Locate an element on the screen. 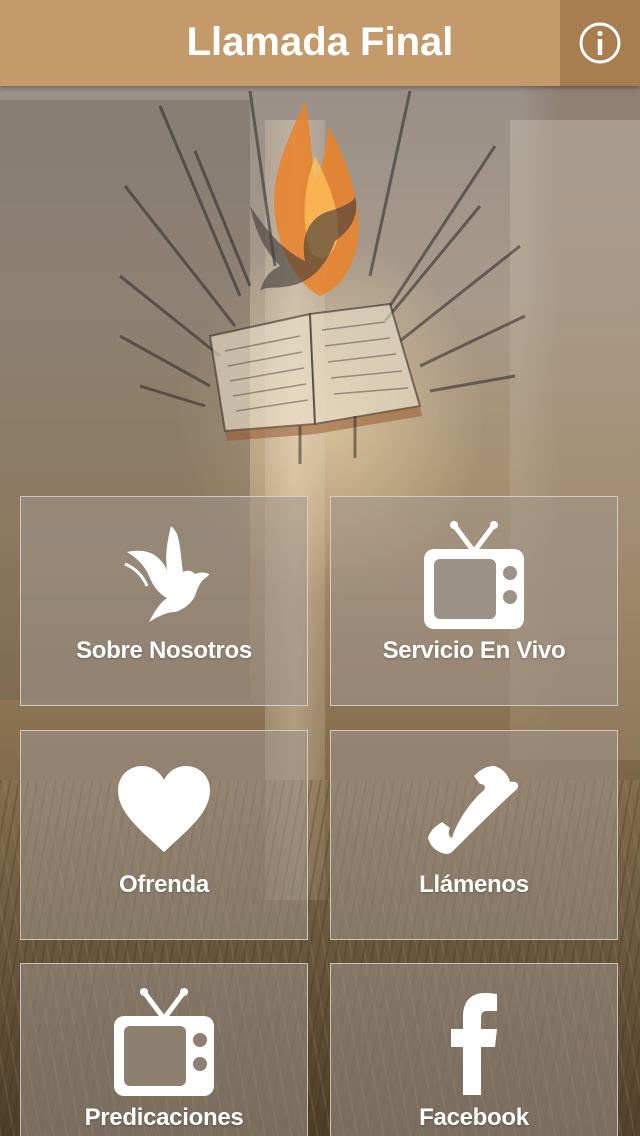 This screenshot has height=1136, width=640. phone-icon is located at coordinates (473, 810).